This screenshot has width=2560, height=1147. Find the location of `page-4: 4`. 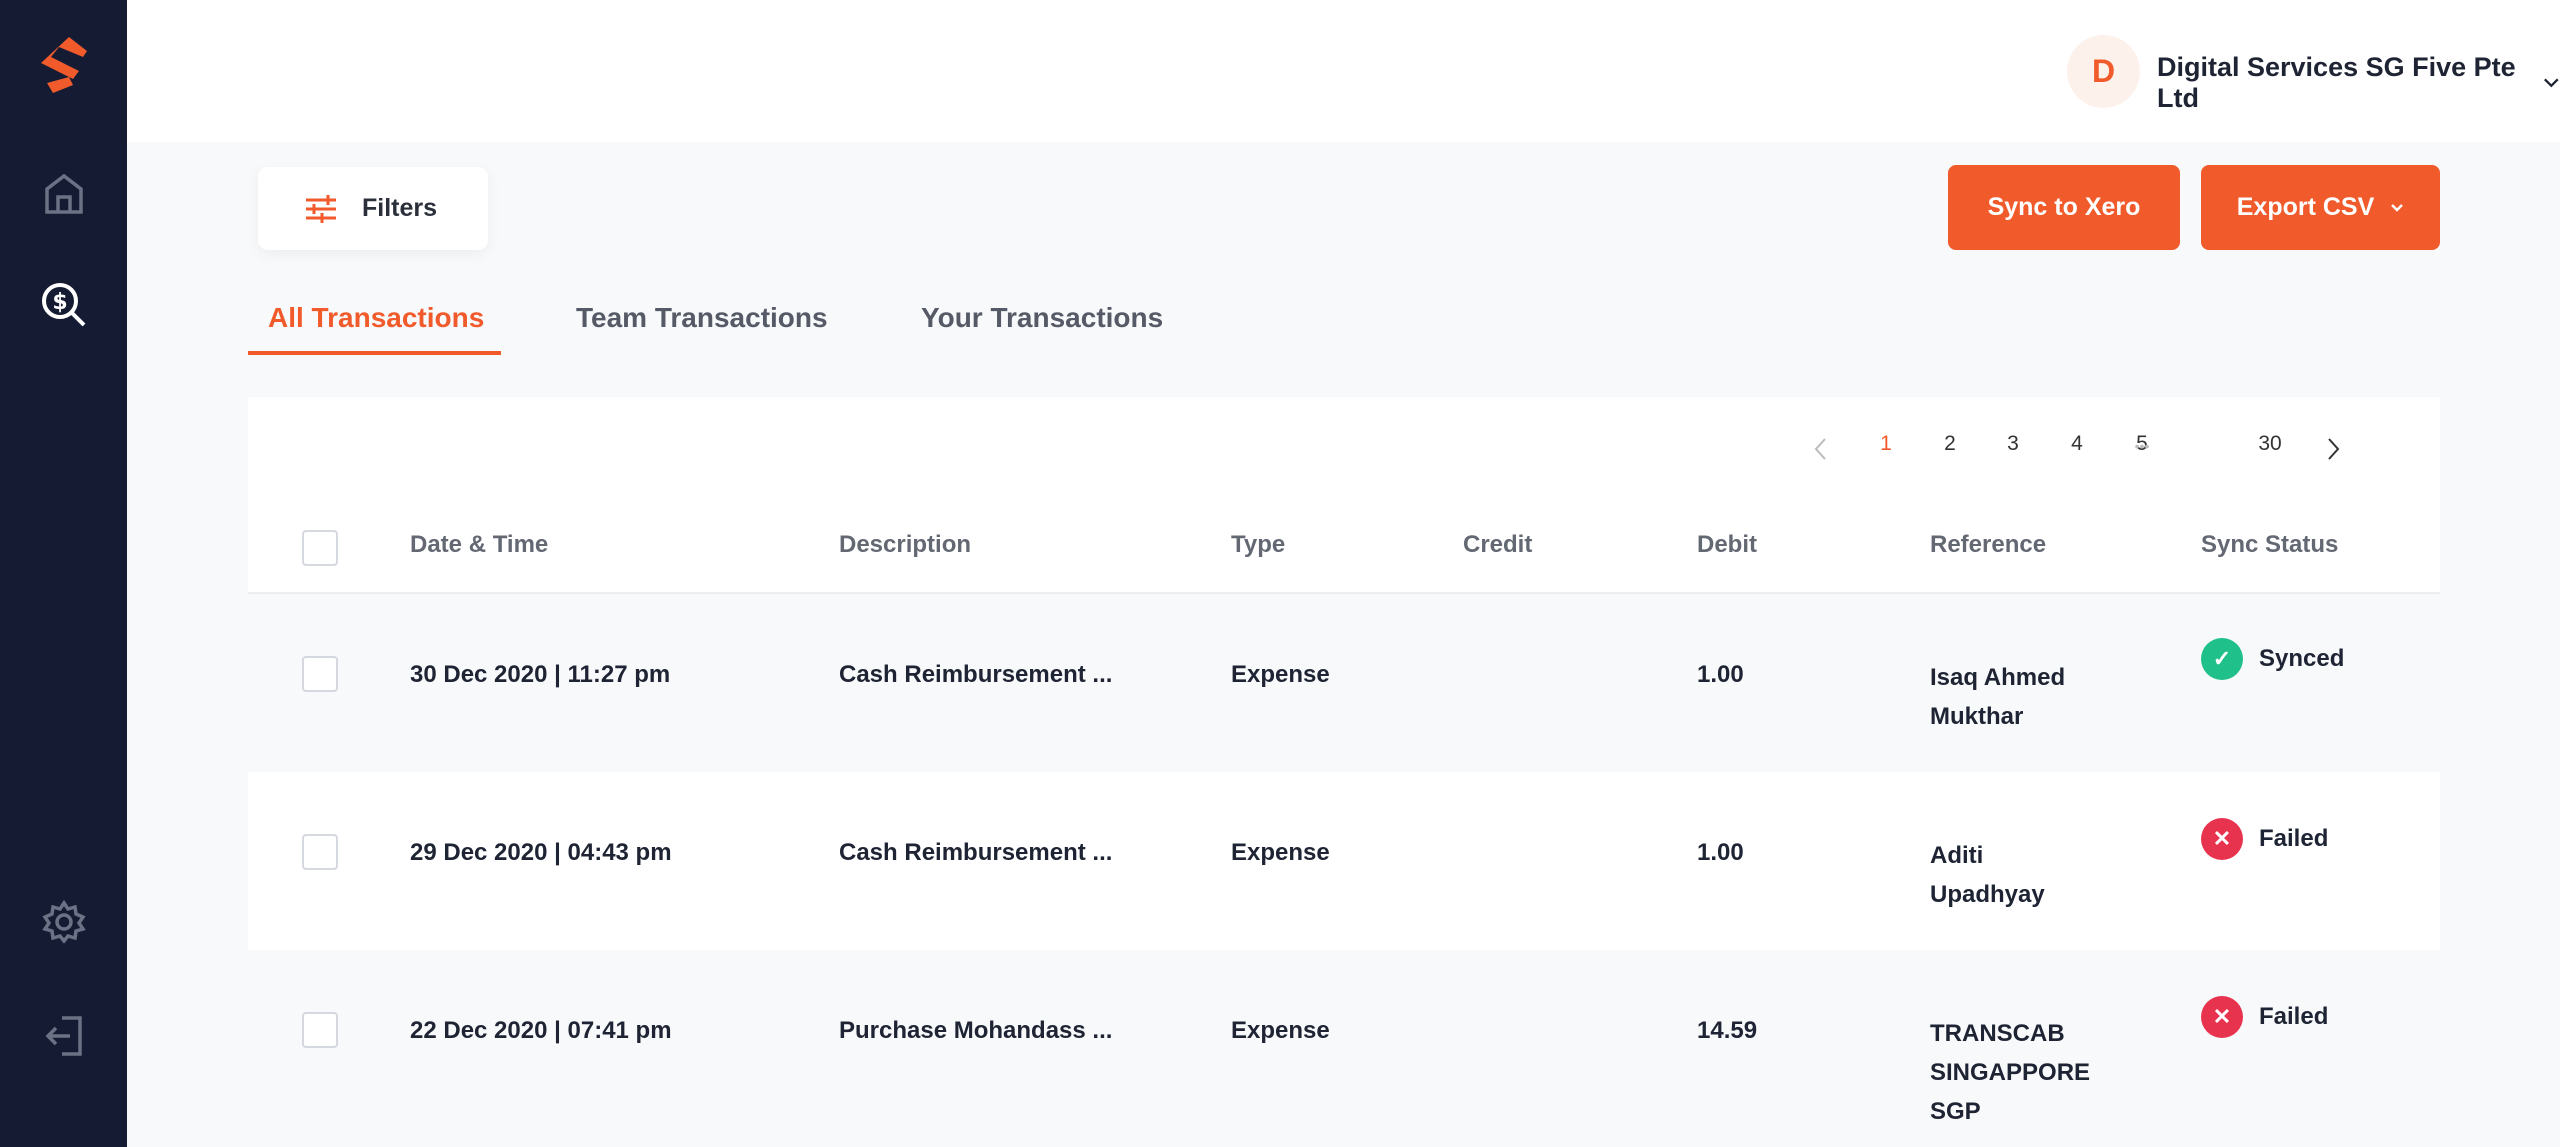

page-4: 4 is located at coordinates (2077, 444).